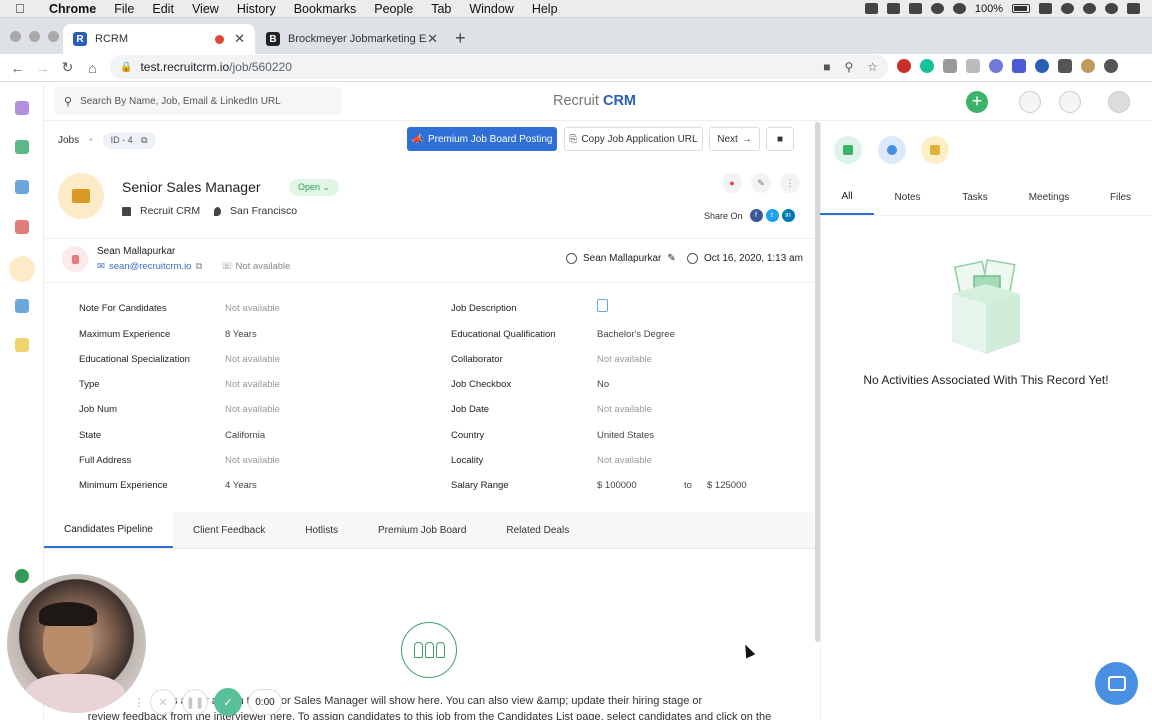 This screenshot has height=720, width=1152. I want to click on hot-job-icon: ●, so click(732, 183).